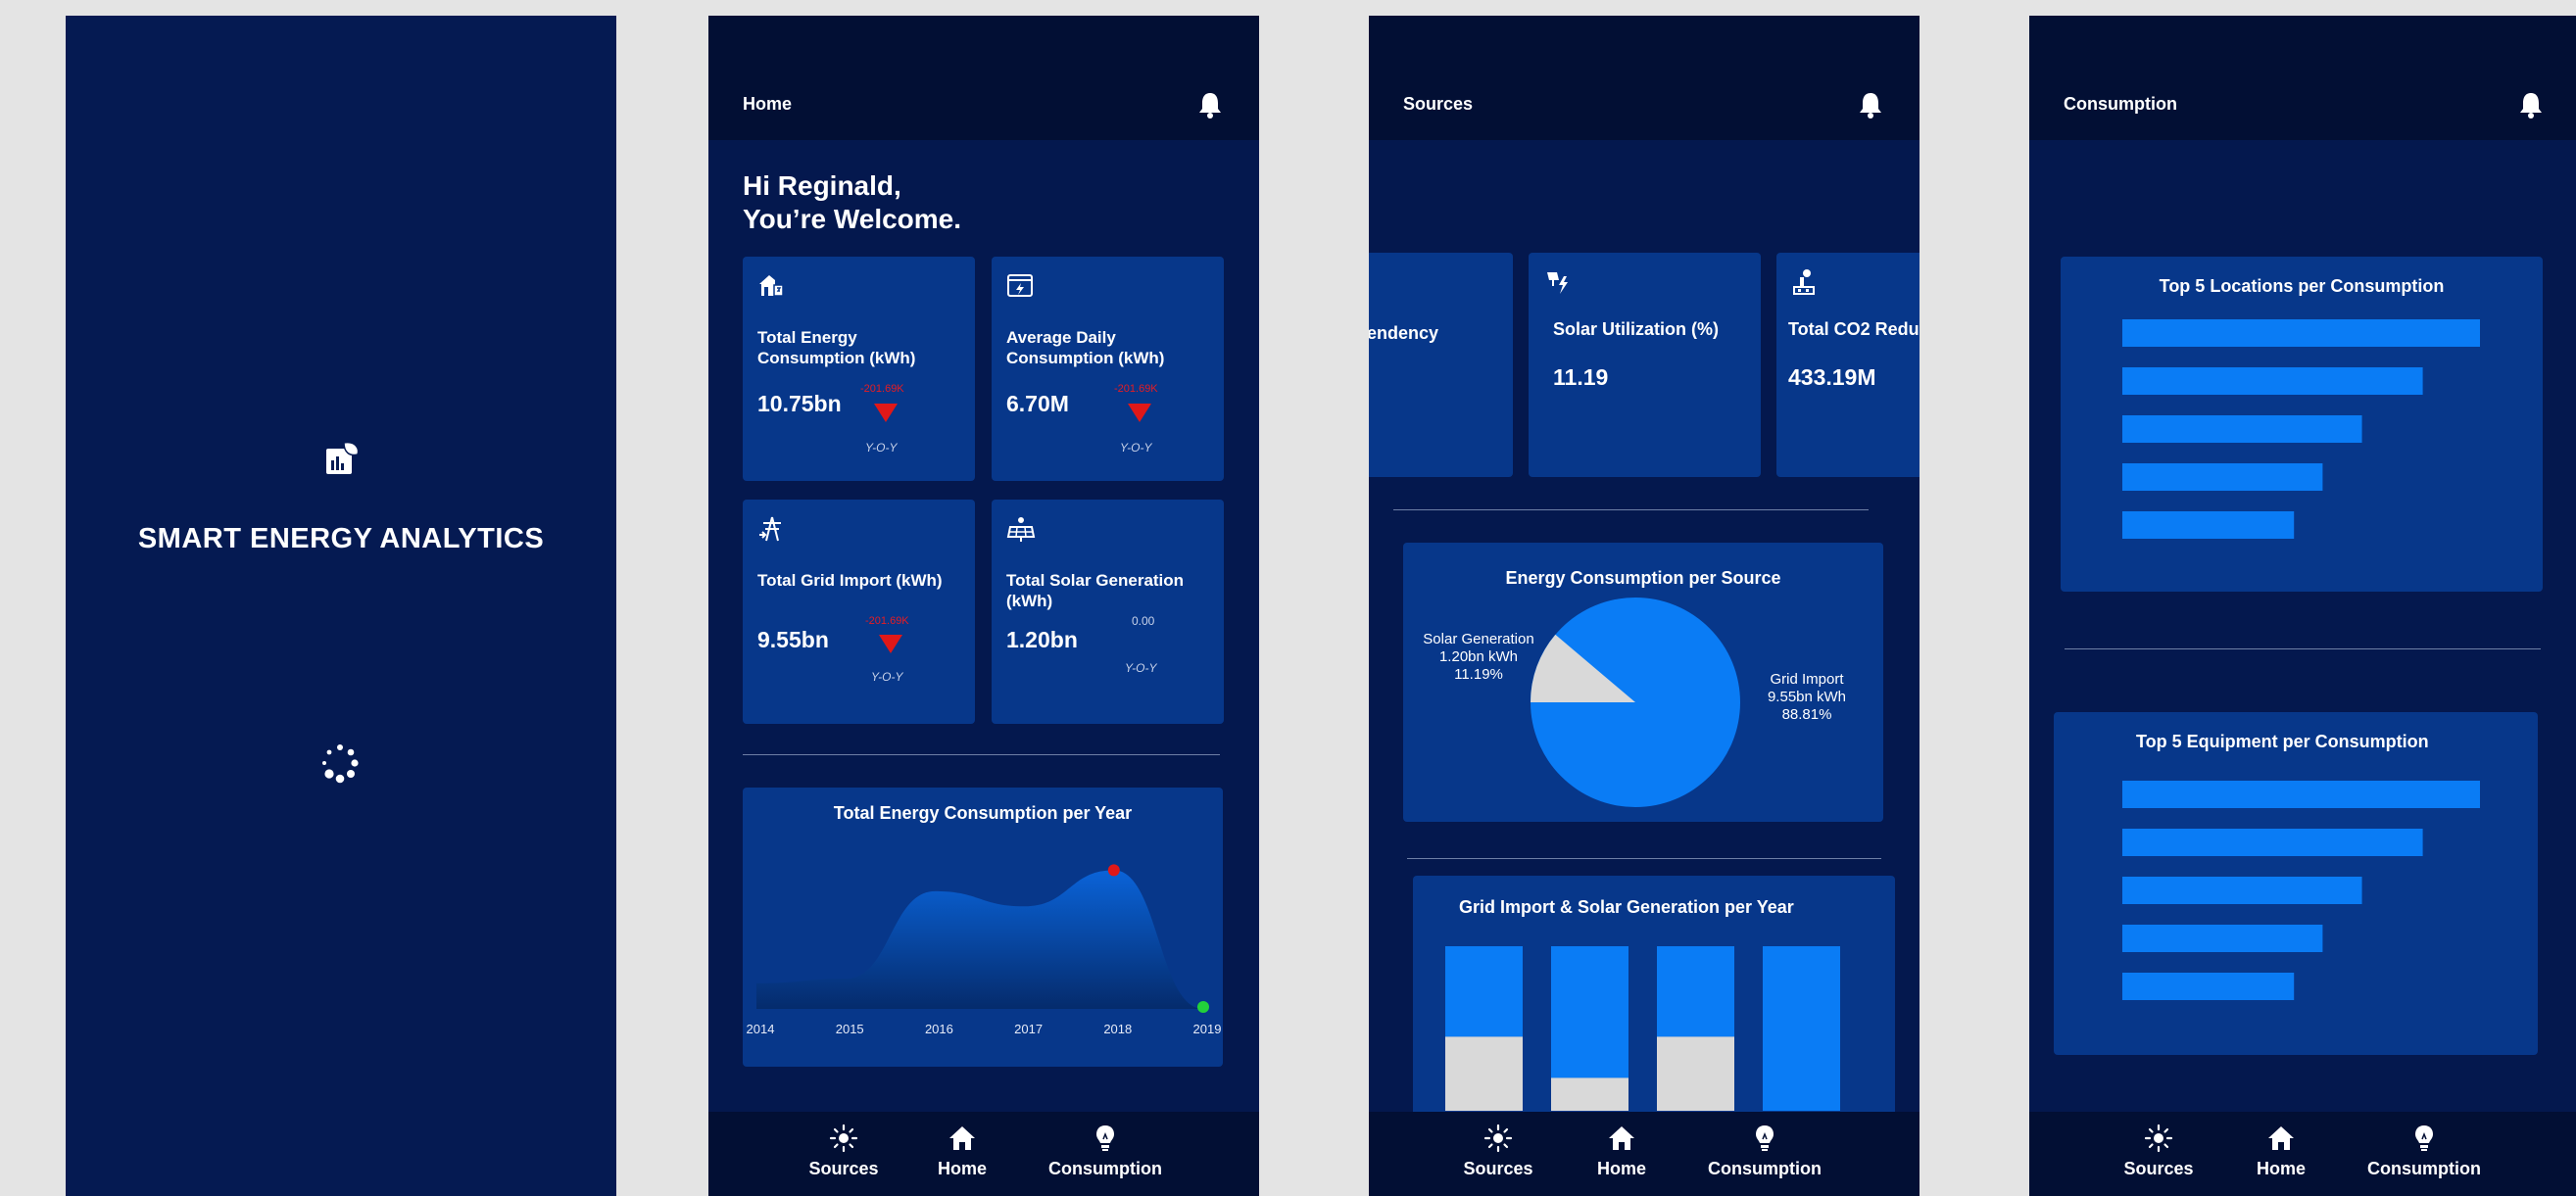 The height and width of the screenshot is (1196, 2576). Describe the element at coordinates (2302, 78) in the screenshot. I see `app-bar: Consumption` at that location.